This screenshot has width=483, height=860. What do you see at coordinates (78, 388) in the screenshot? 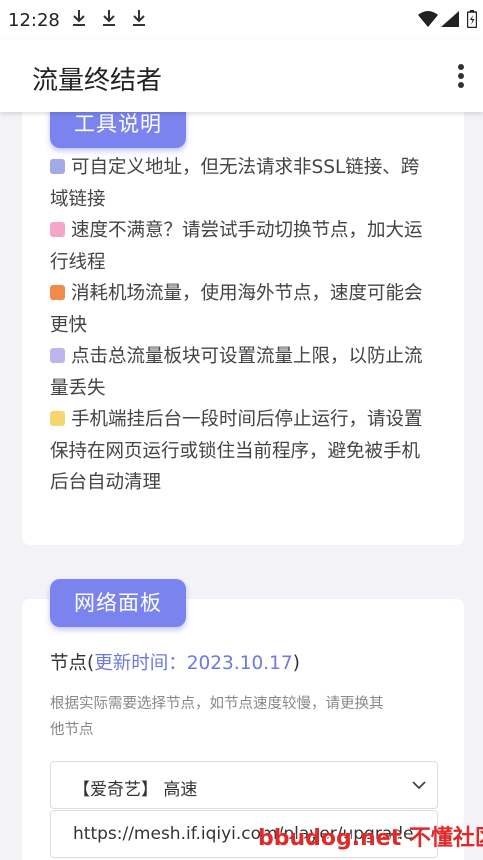
I see `tool-description-text: 量丢失` at bounding box center [78, 388].